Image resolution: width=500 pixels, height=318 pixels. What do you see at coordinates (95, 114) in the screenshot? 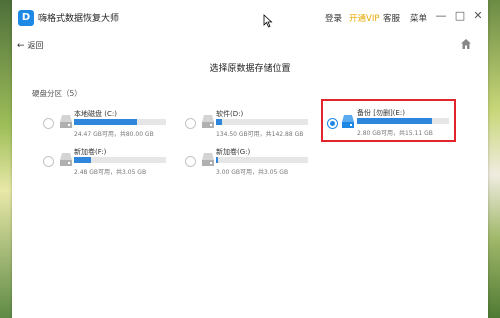
I see `drive-c-name: 本地磁盘 (C:)` at bounding box center [95, 114].